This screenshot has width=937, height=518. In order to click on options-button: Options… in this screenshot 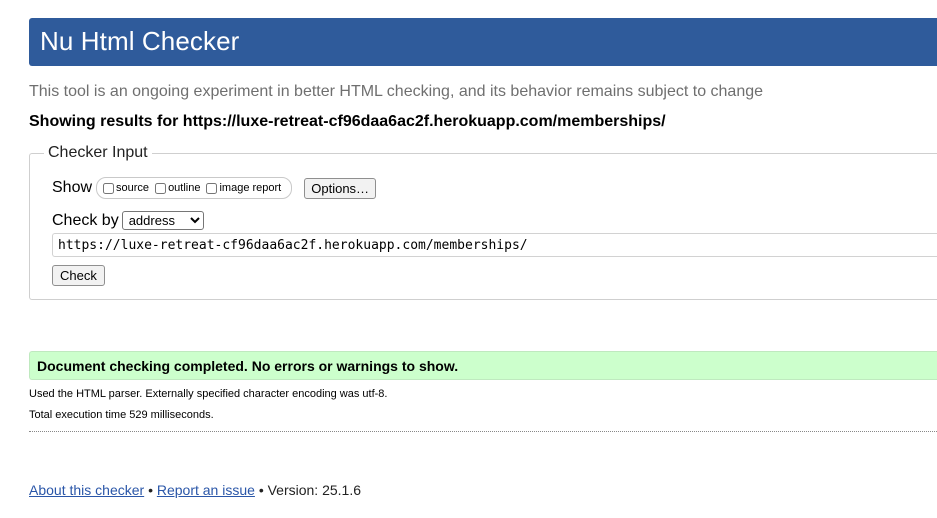, I will do `click(340, 188)`.